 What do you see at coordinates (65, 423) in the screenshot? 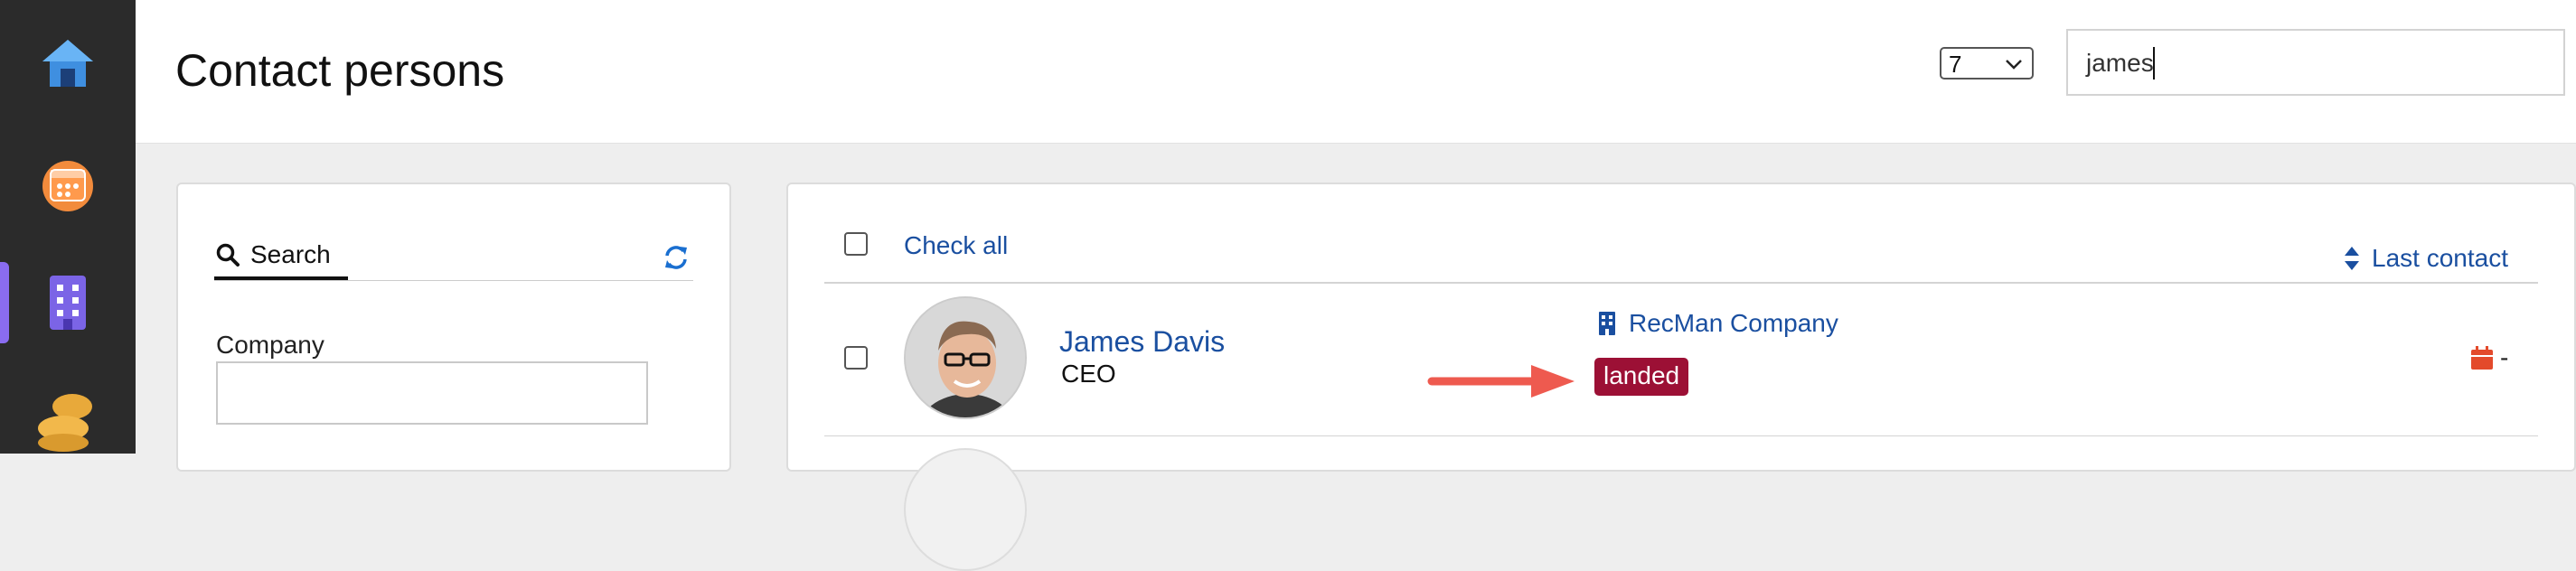
I see `coins-icon` at bounding box center [65, 423].